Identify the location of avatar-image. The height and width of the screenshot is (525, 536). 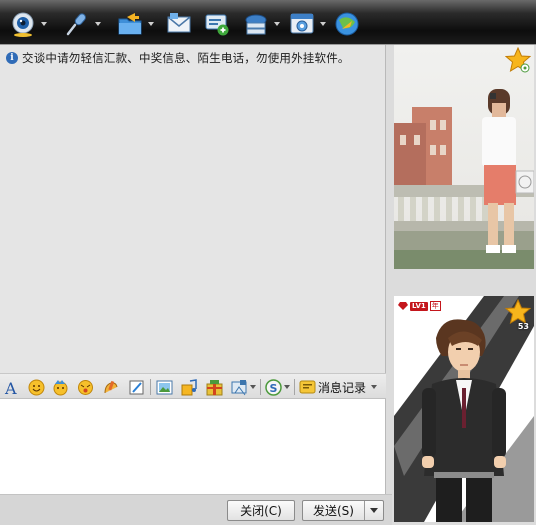
(464, 409).